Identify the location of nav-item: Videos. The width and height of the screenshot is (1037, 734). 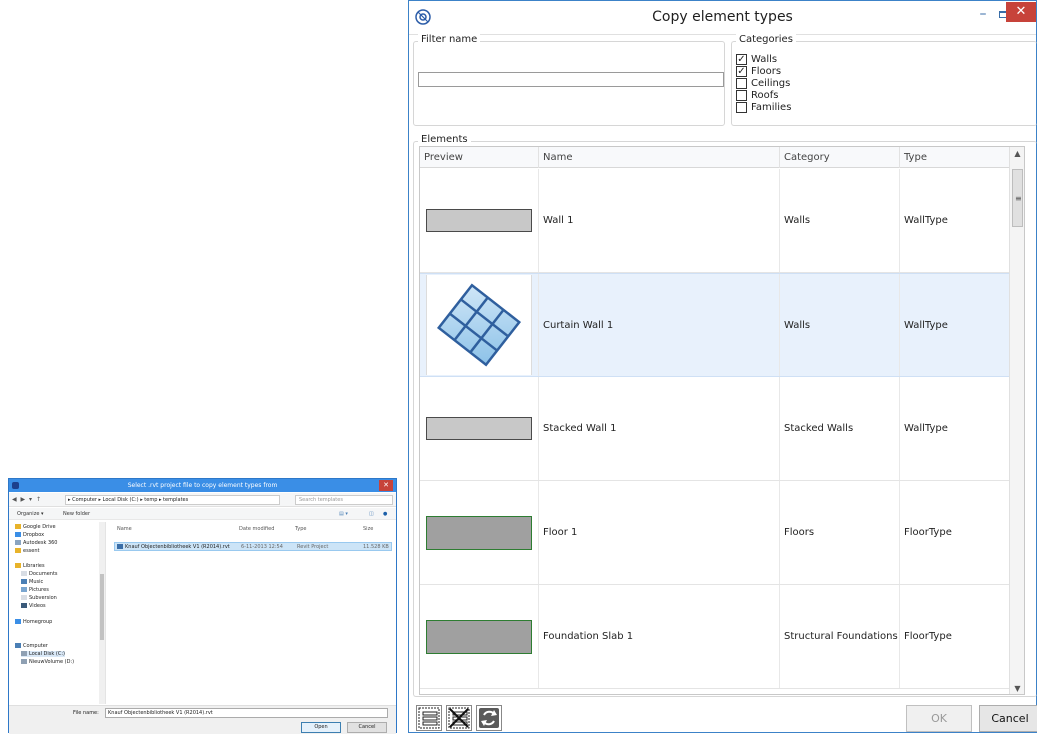
(33, 606).